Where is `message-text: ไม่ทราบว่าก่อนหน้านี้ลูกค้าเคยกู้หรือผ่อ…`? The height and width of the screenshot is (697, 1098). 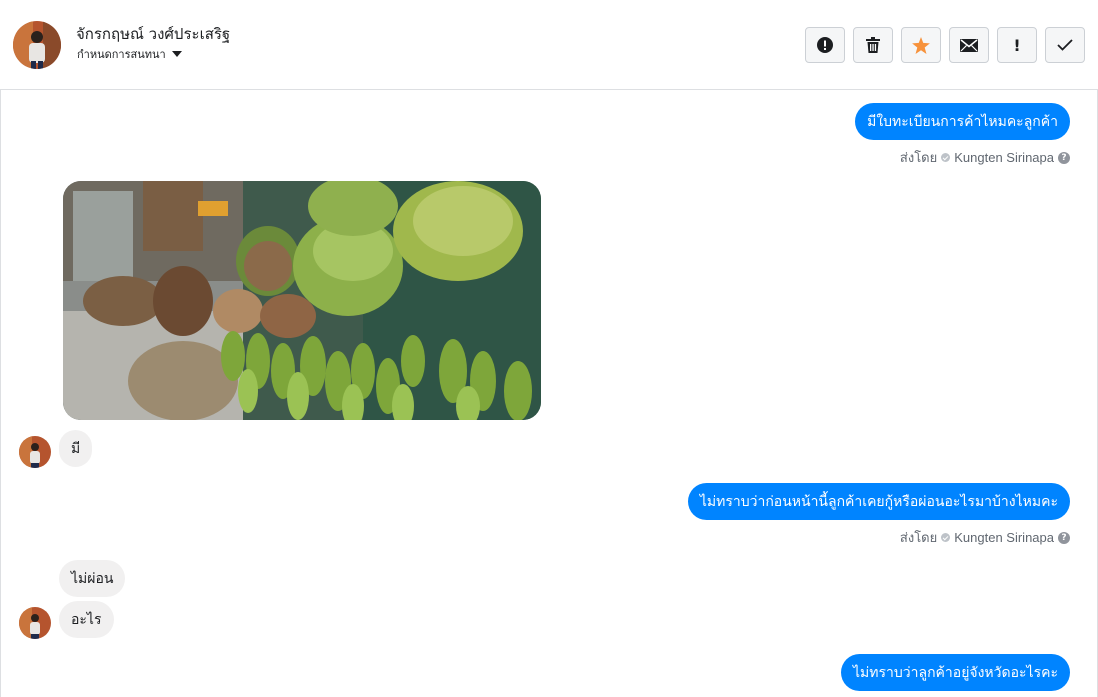
message-text: ไม่ทราบว่าก่อนหน้านี้ลูกค้าเคยกู้หรือผ่อ… is located at coordinates (878, 501).